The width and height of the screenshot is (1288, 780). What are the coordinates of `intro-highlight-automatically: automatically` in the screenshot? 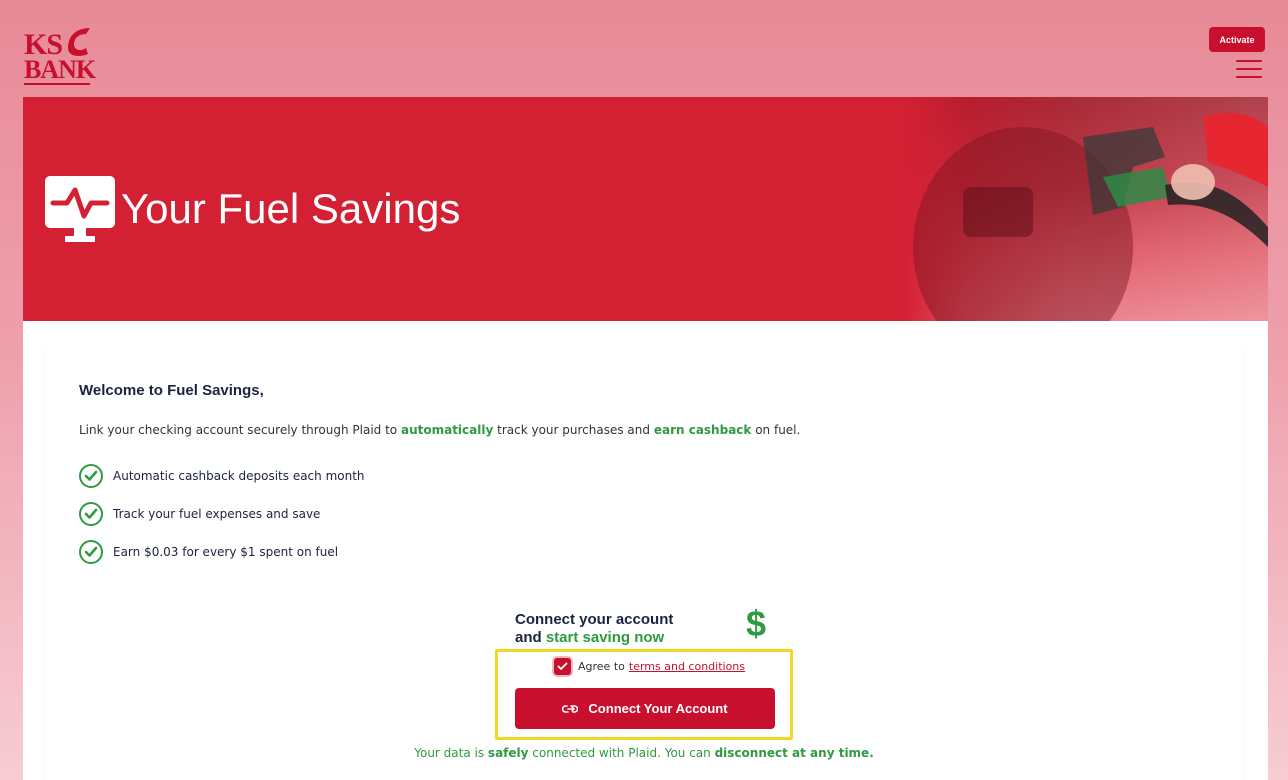 It's located at (447, 430).